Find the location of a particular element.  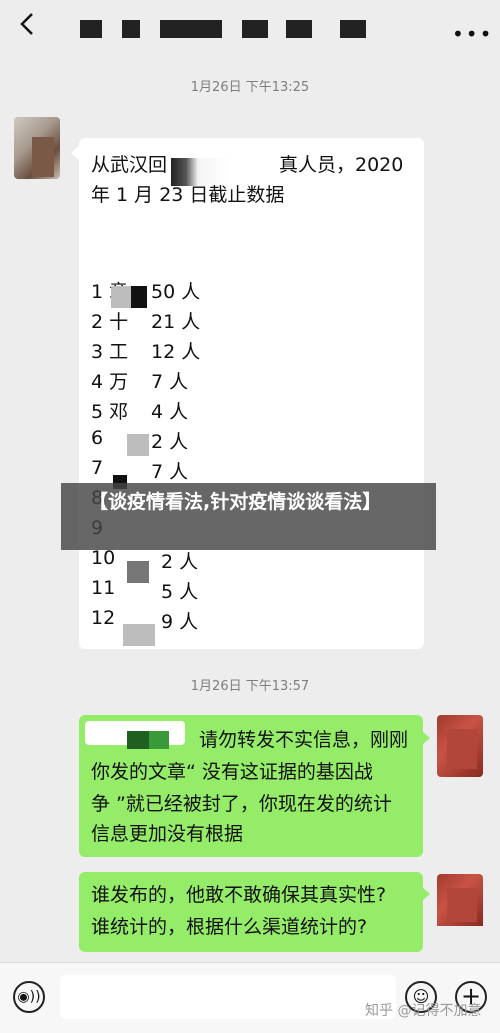

message-text: 年 1 月 23 日截止数据 is located at coordinates (188, 195).